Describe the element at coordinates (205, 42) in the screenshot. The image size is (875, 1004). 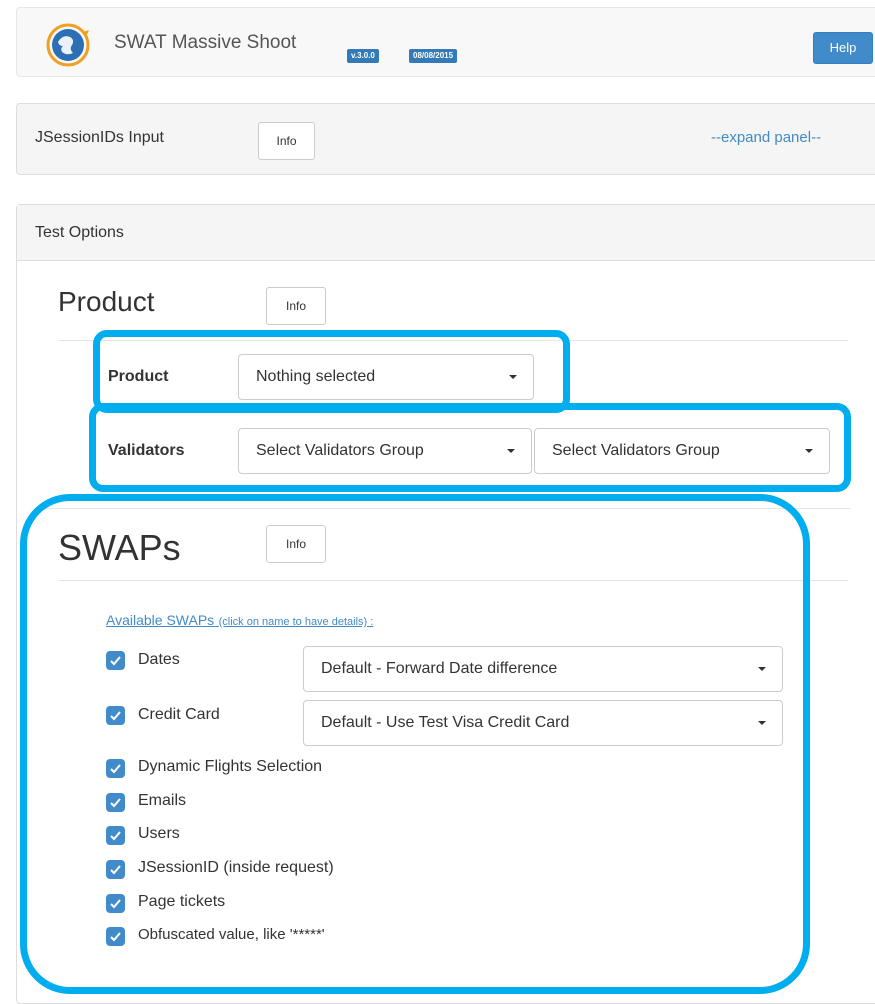
I see `app-title: SWAT Massive Shoot` at that location.